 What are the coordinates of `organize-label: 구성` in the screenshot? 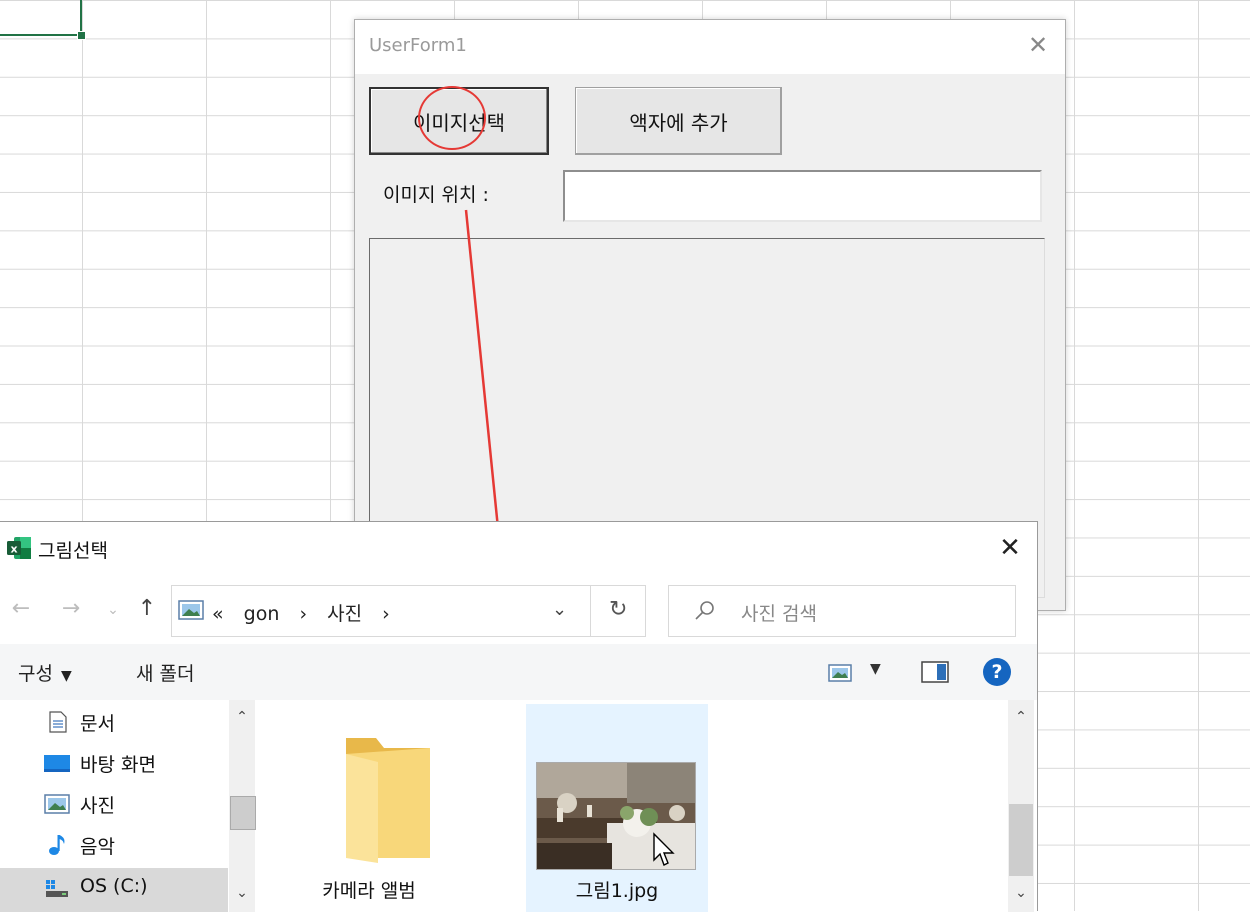 It's located at (35, 674).